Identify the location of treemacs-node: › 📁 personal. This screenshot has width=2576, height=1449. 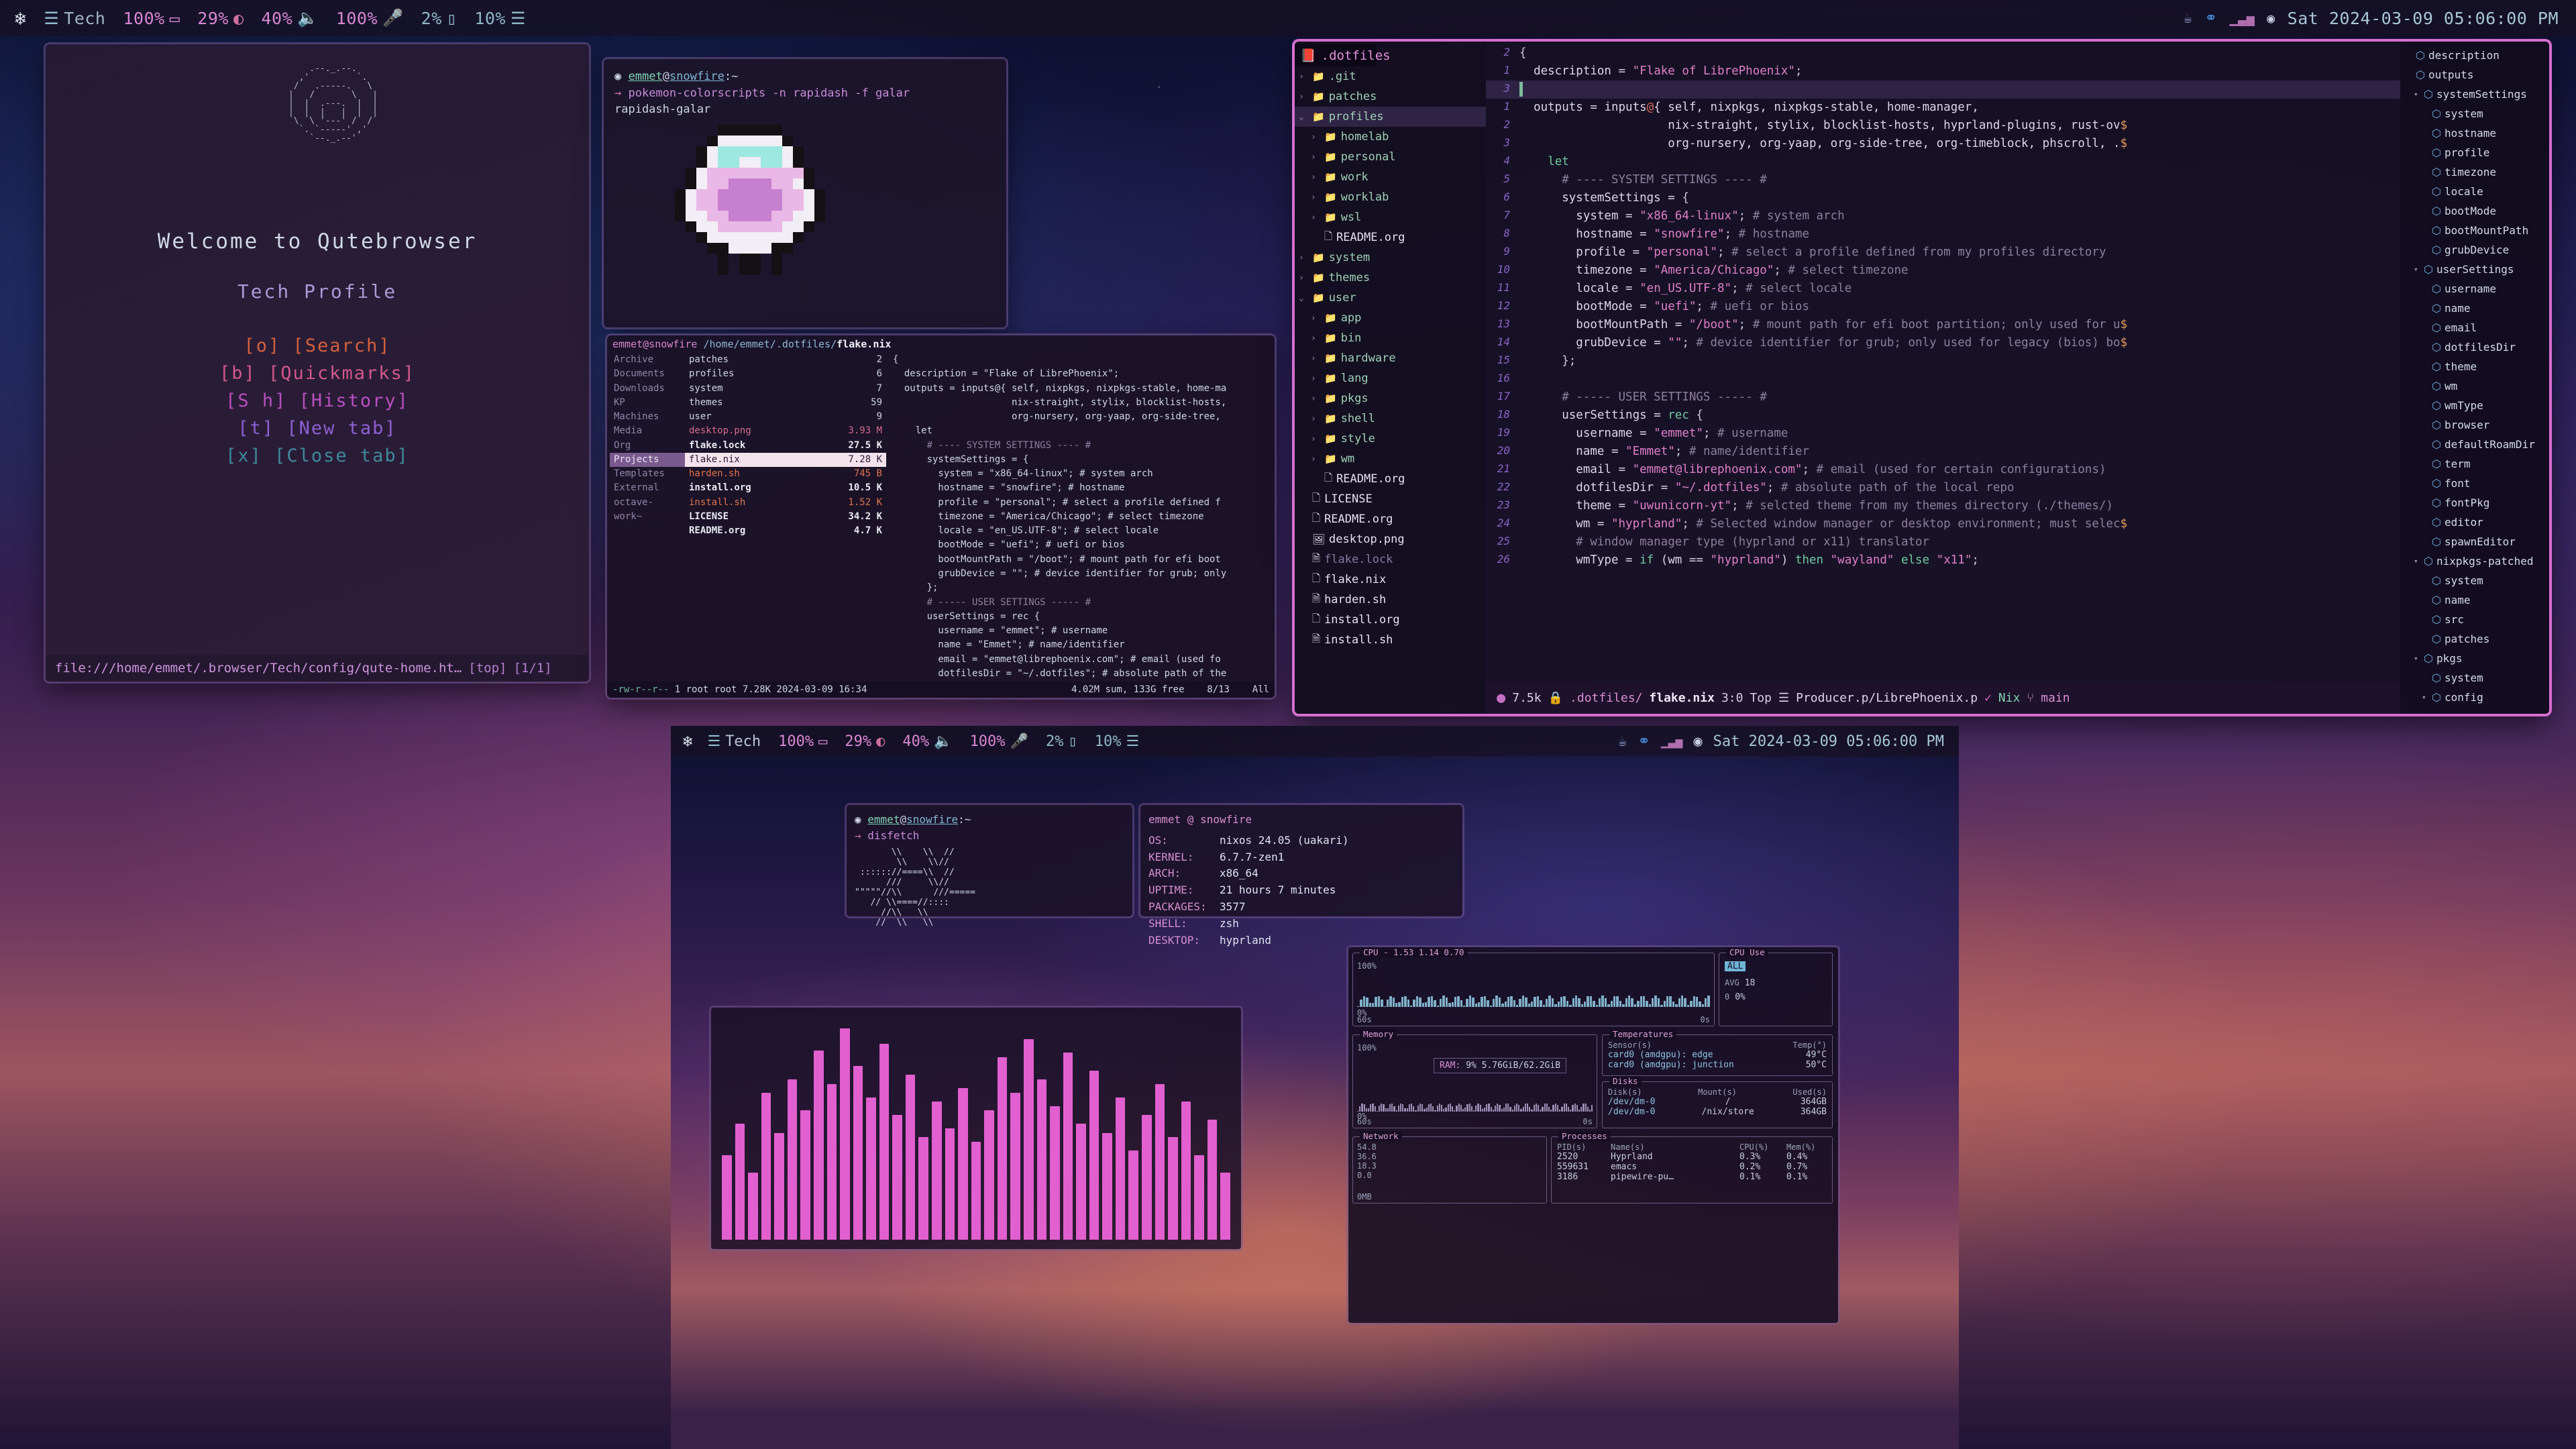
(1390, 157).